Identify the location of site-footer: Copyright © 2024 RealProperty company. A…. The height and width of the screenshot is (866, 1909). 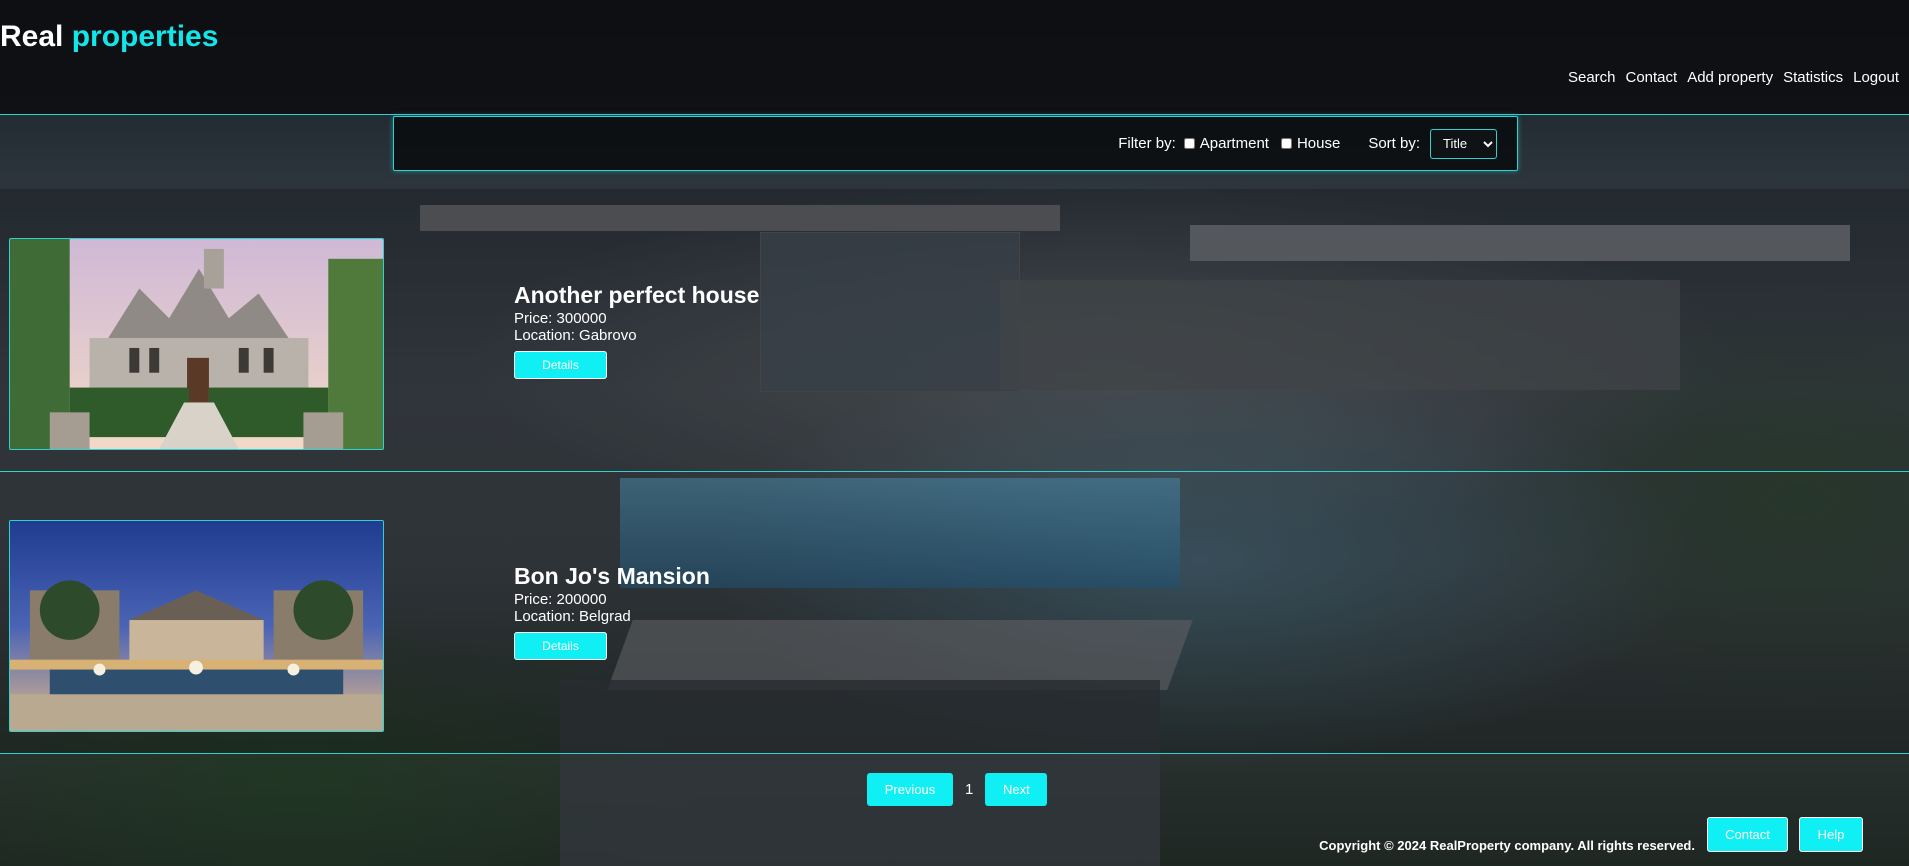
(954, 841).